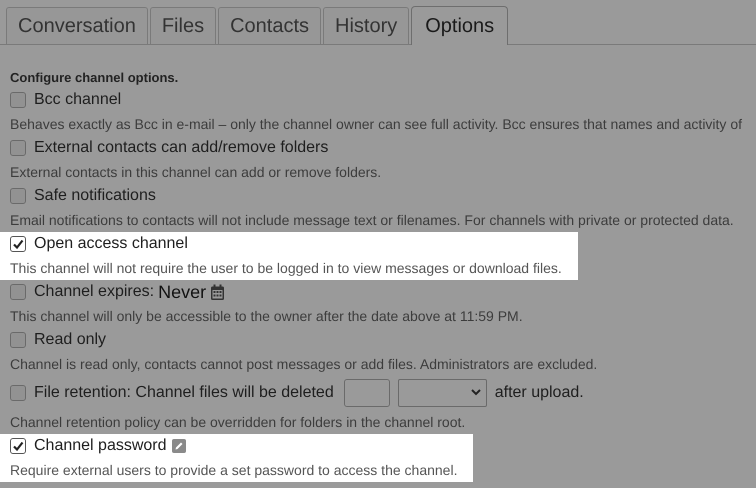 The height and width of the screenshot is (488, 756). What do you see at coordinates (111, 244) in the screenshot?
I see `option-label: Open access channel` at bounding box center [111, 244].